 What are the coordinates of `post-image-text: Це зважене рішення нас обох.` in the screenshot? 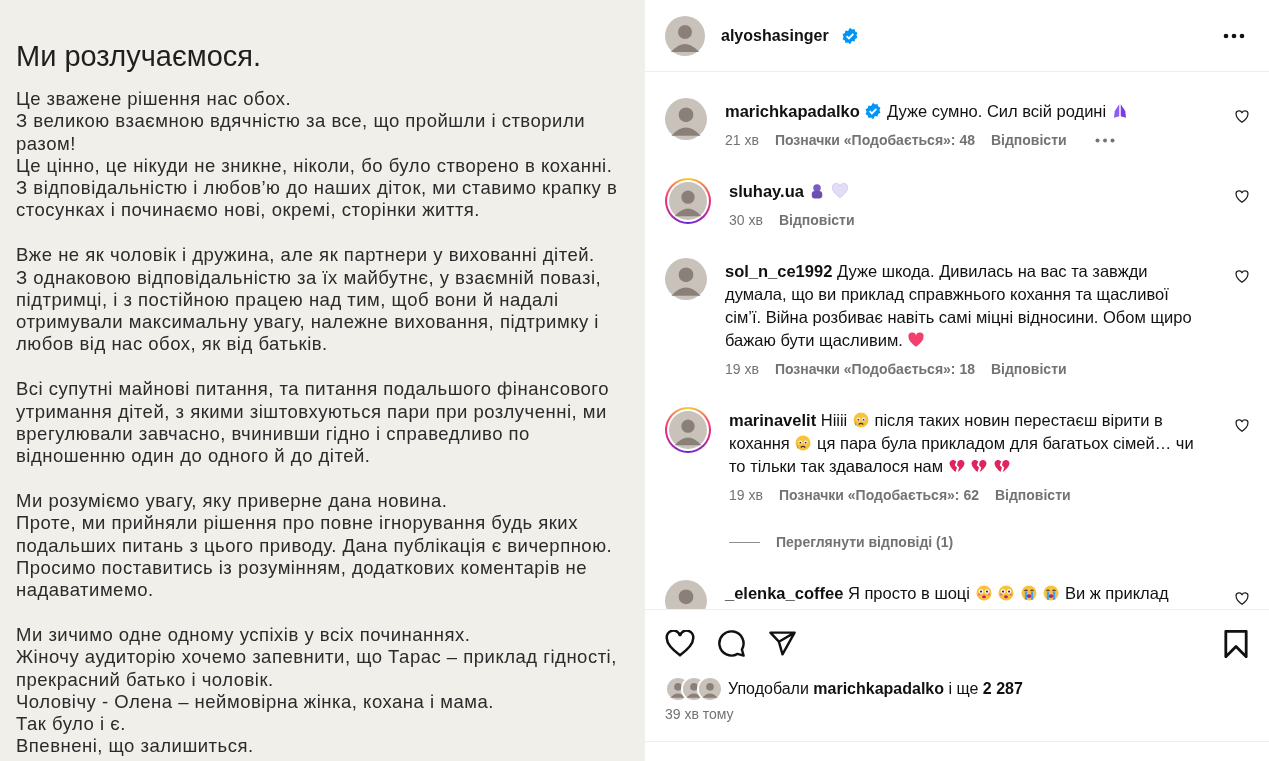 It's located at (154, 99).